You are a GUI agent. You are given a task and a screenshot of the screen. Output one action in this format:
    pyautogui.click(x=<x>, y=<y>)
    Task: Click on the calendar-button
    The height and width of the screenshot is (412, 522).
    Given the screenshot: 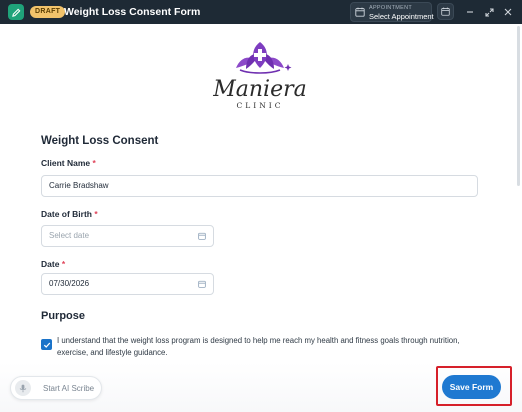 What is the action you would take?
    pyautogui.click(x=445, y=11)
    